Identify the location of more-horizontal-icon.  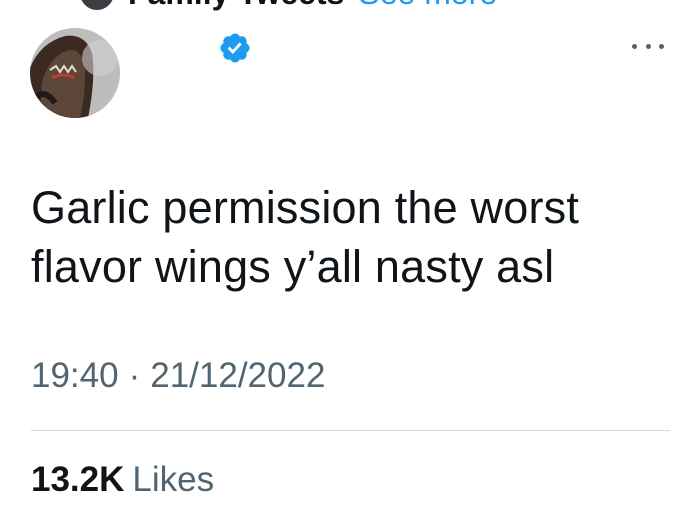
(634, 46).